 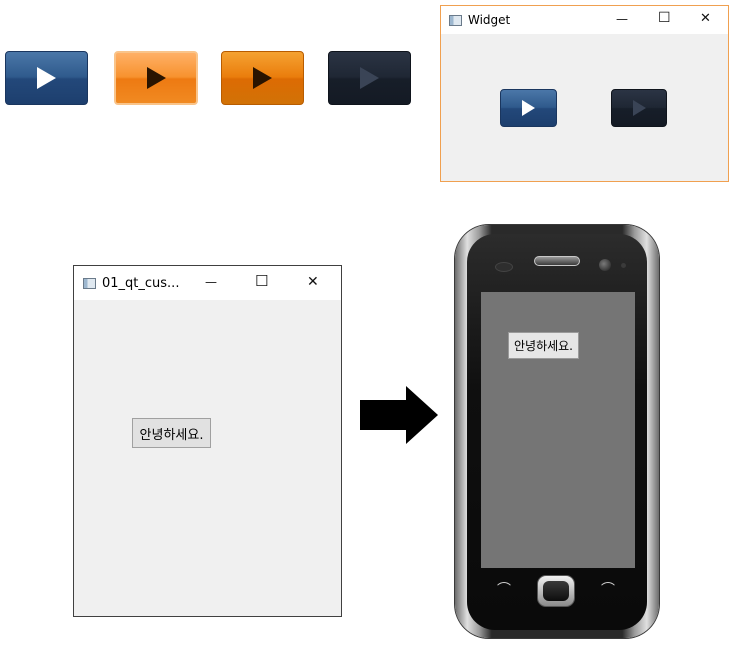 I want to click on arrow-head, so click(x=422, y=415).